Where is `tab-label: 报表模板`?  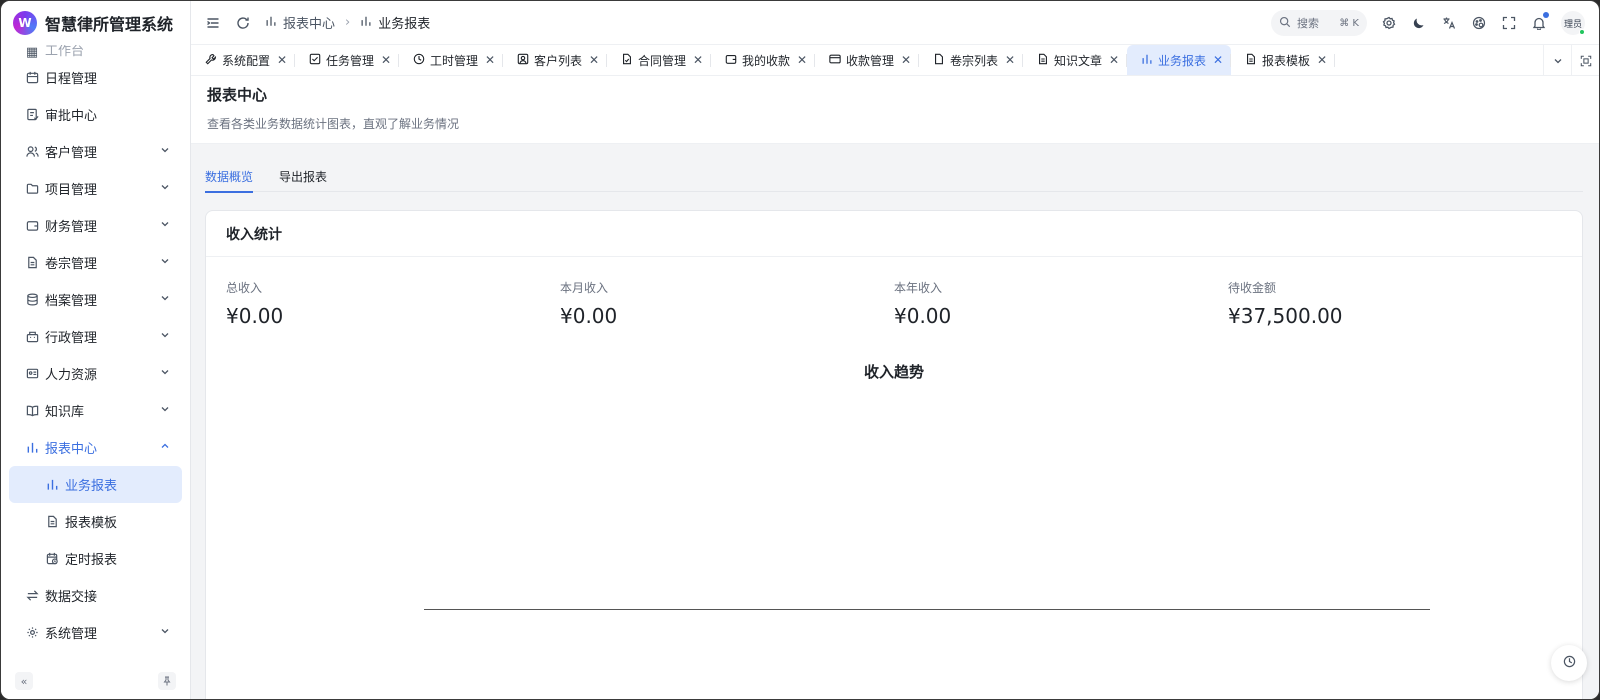 tab-label: 报表模板 is located at coordinates (1286, 60).